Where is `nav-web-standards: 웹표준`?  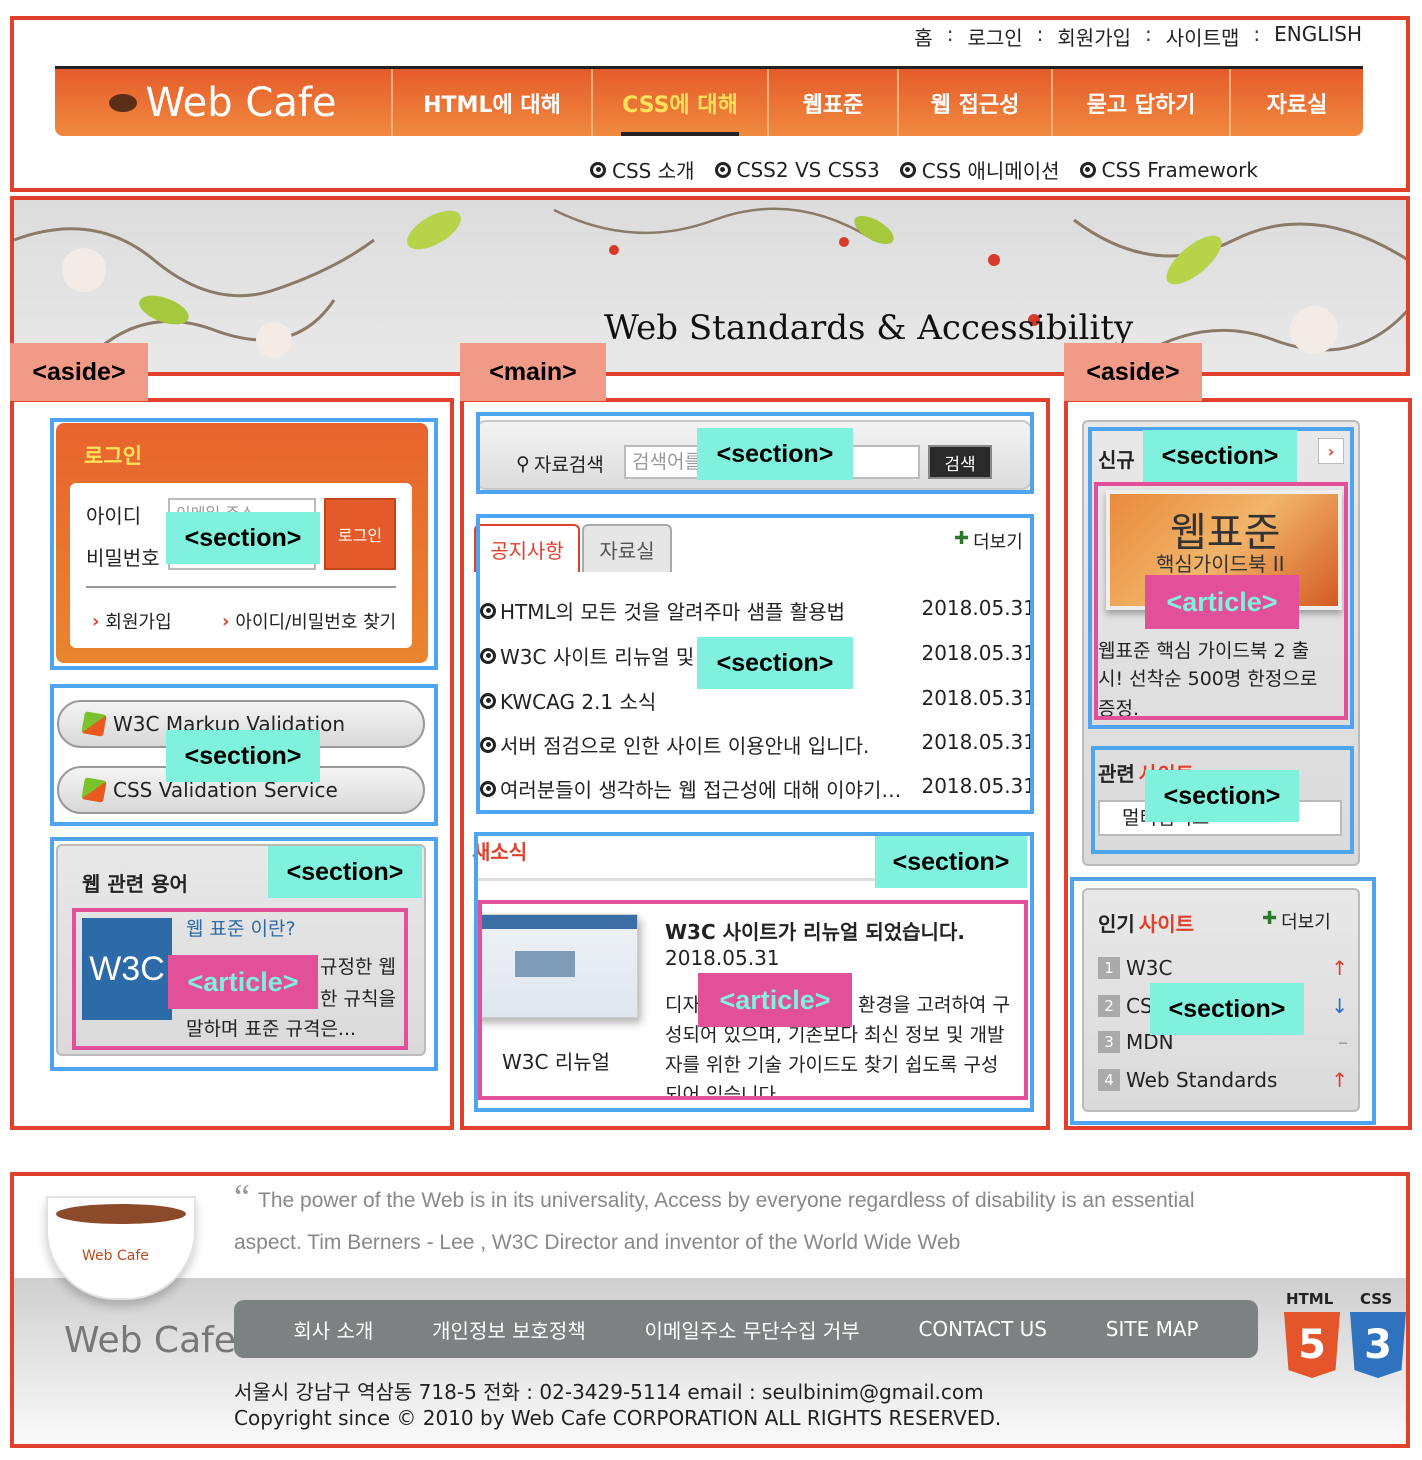 nav-web-standards: 웹표준 is located at coordinates (834, 102).